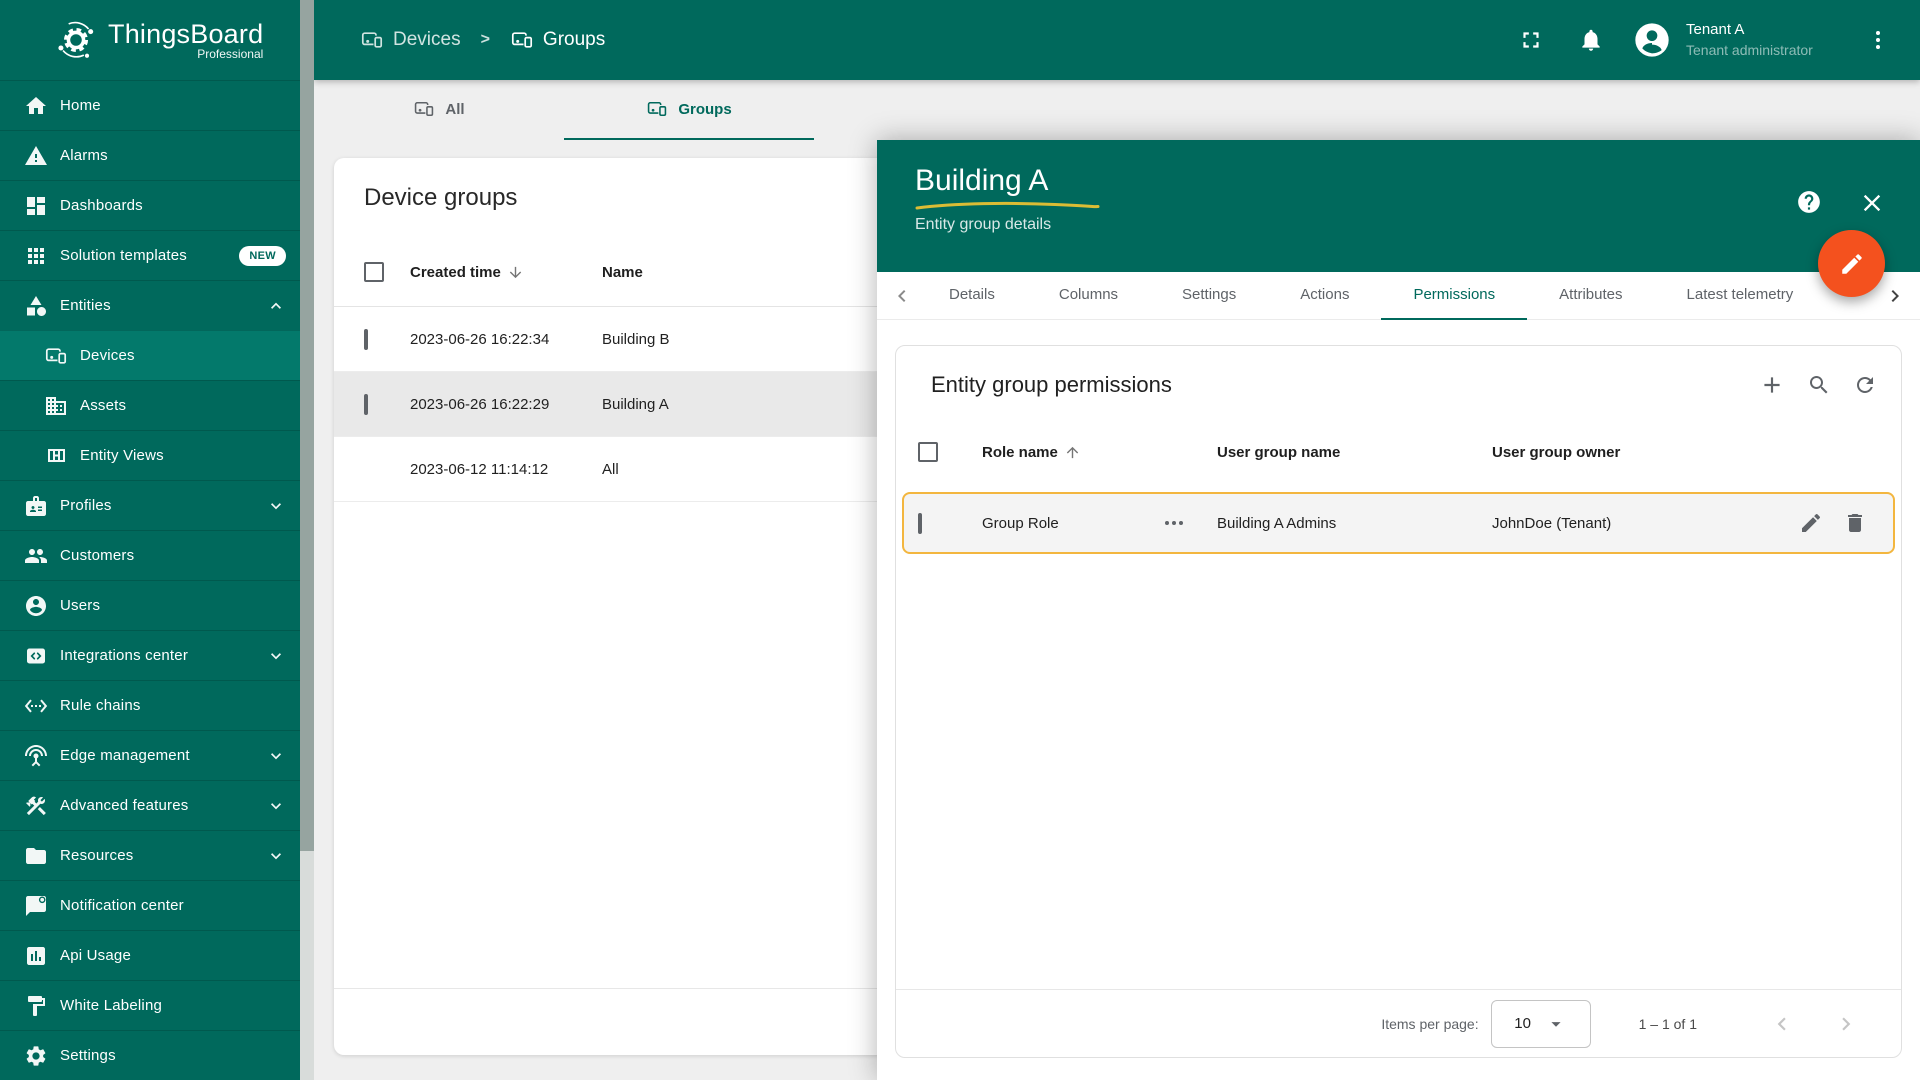 Image resolution: width=1920 pixels, height=1080 pixels. I want to click on sidebar-item-devices: Devices, so click(150, 355).